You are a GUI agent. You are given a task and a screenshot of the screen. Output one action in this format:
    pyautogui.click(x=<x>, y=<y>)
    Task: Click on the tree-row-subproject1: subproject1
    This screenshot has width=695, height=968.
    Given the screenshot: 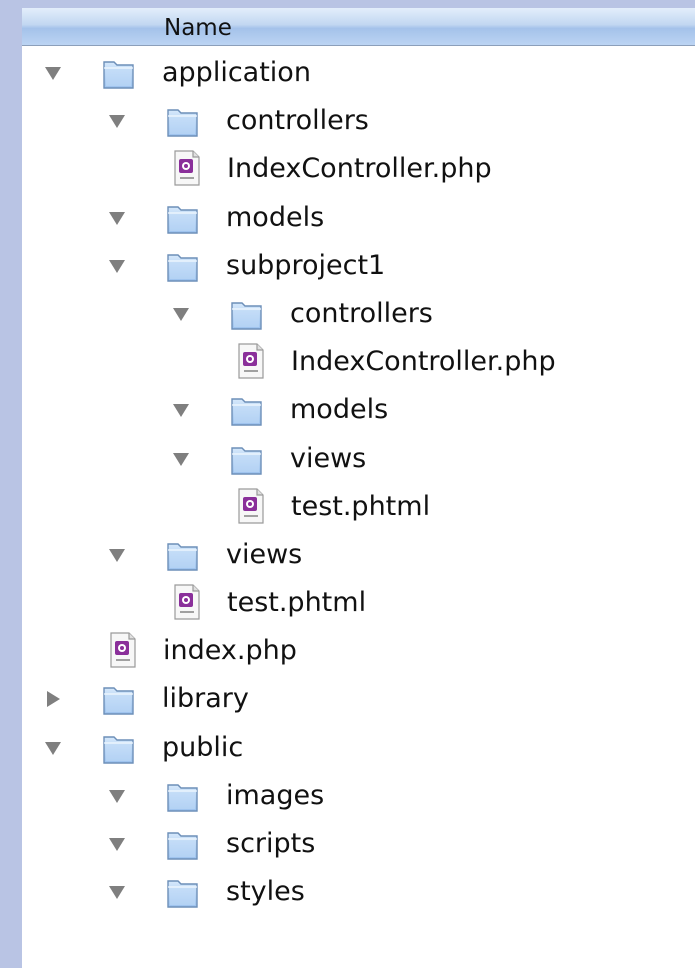 What is the action you would take?
    pyautogui.click(x=358, y=265)
    